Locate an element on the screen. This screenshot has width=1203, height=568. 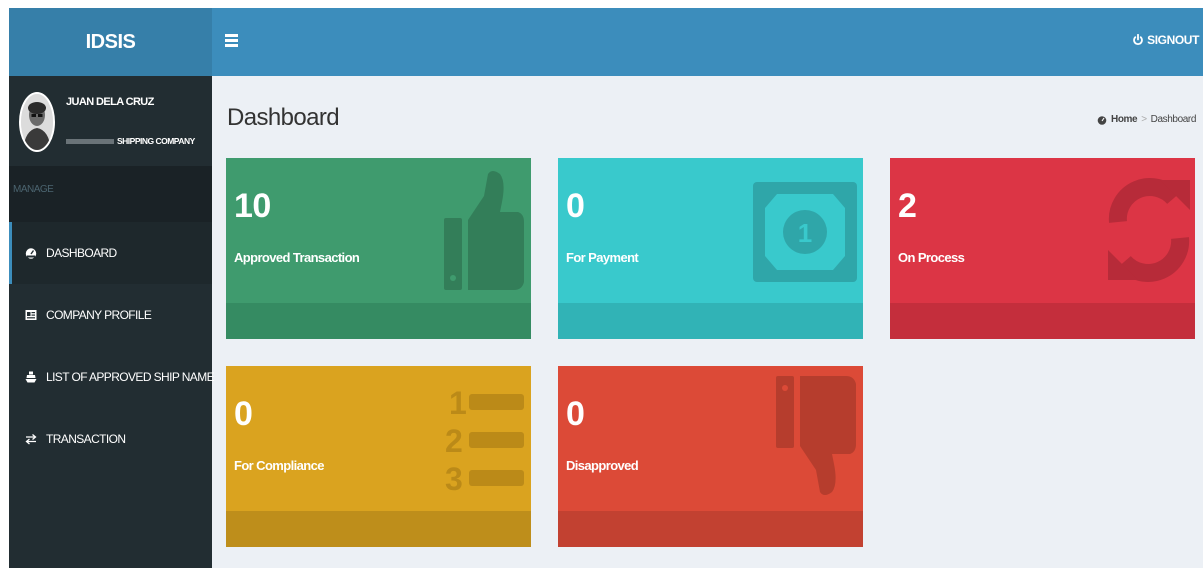
for-compliance-box: 1 2 3 0 For Compliance is located at coordinates (378, 456).